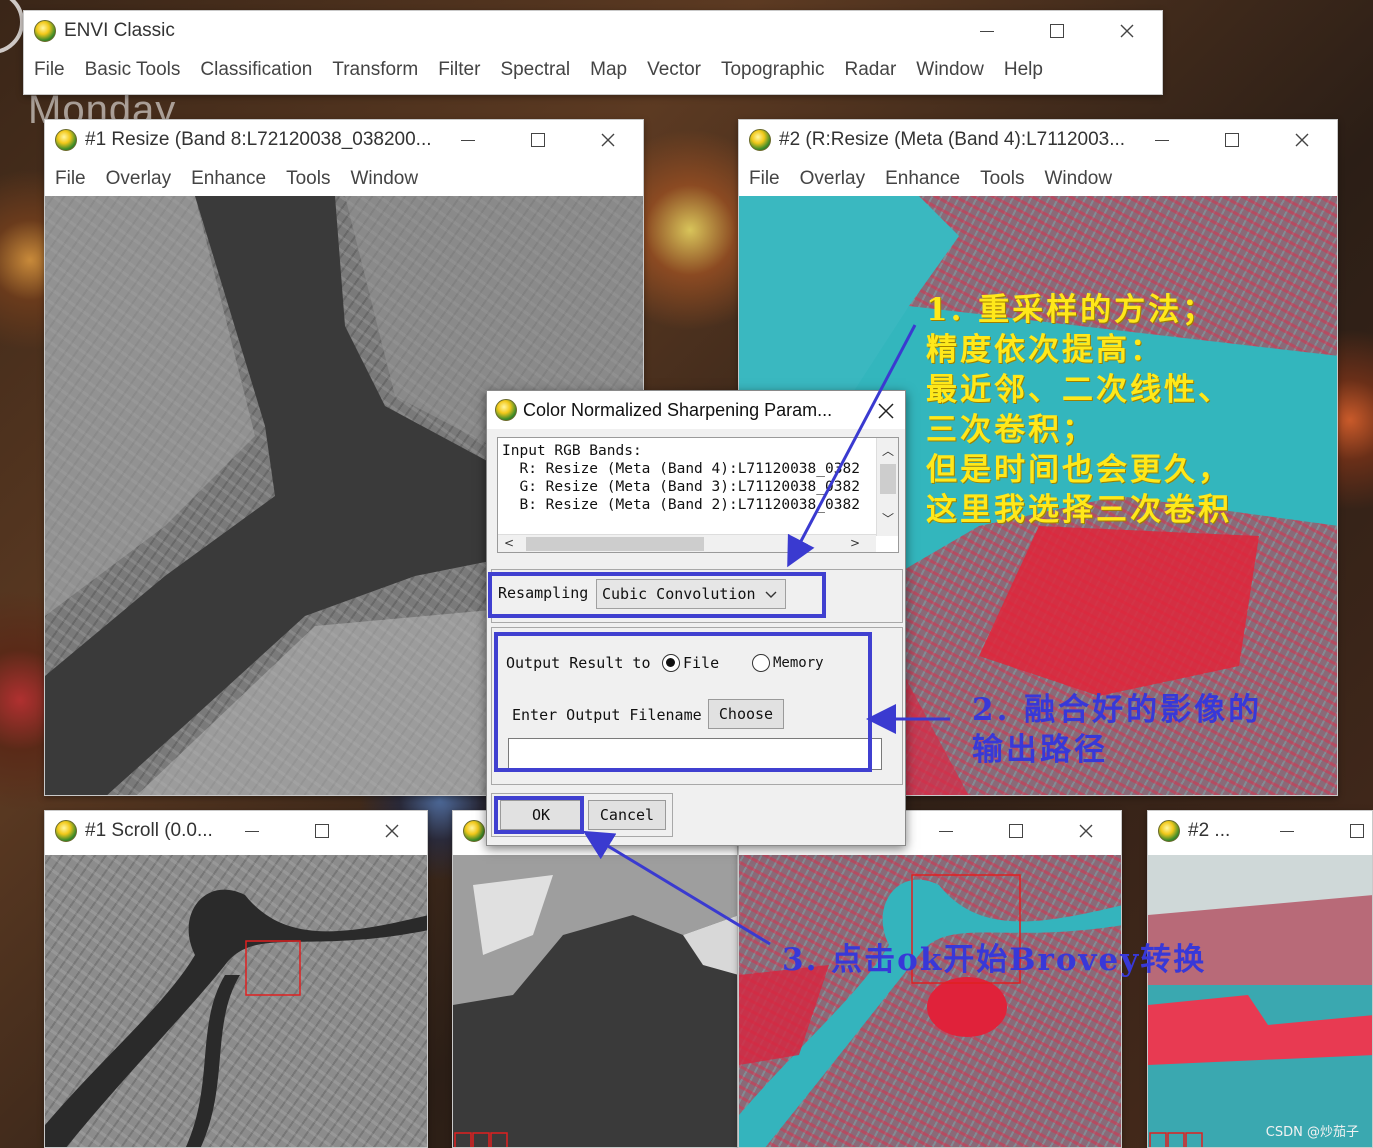 The image size is (1373, 1148). Describe the element at coordinates (855, 543) in the screenshot. I see `scroll-right-icon: >` at that location.